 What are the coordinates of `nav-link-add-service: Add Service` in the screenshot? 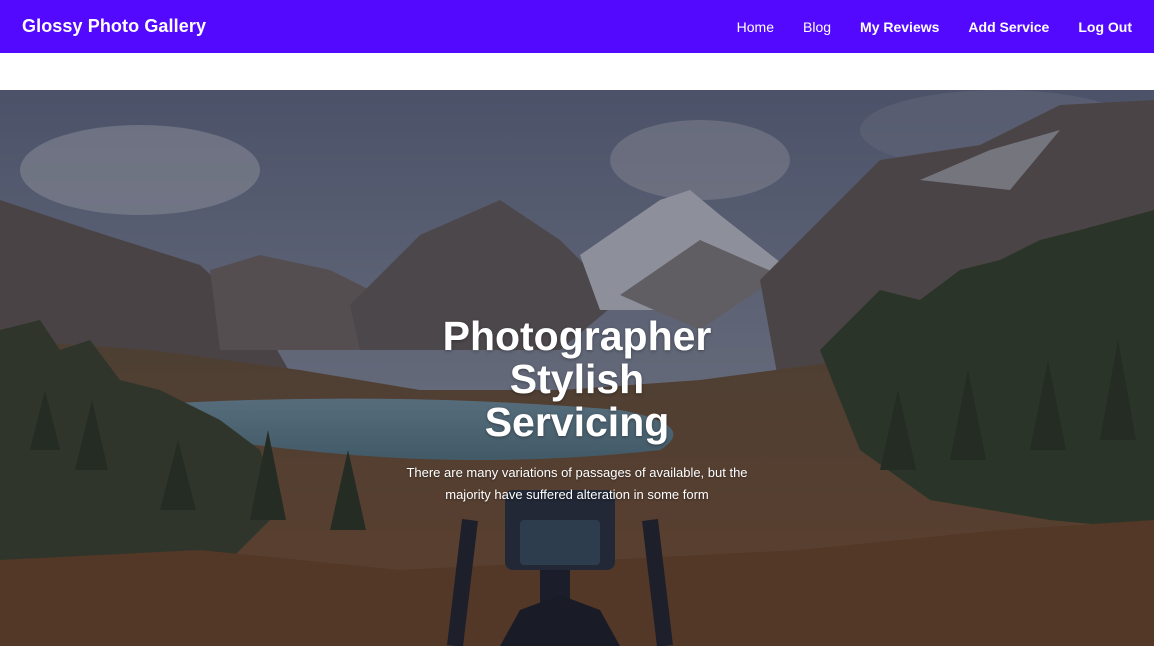 It's located at (1008, 27).